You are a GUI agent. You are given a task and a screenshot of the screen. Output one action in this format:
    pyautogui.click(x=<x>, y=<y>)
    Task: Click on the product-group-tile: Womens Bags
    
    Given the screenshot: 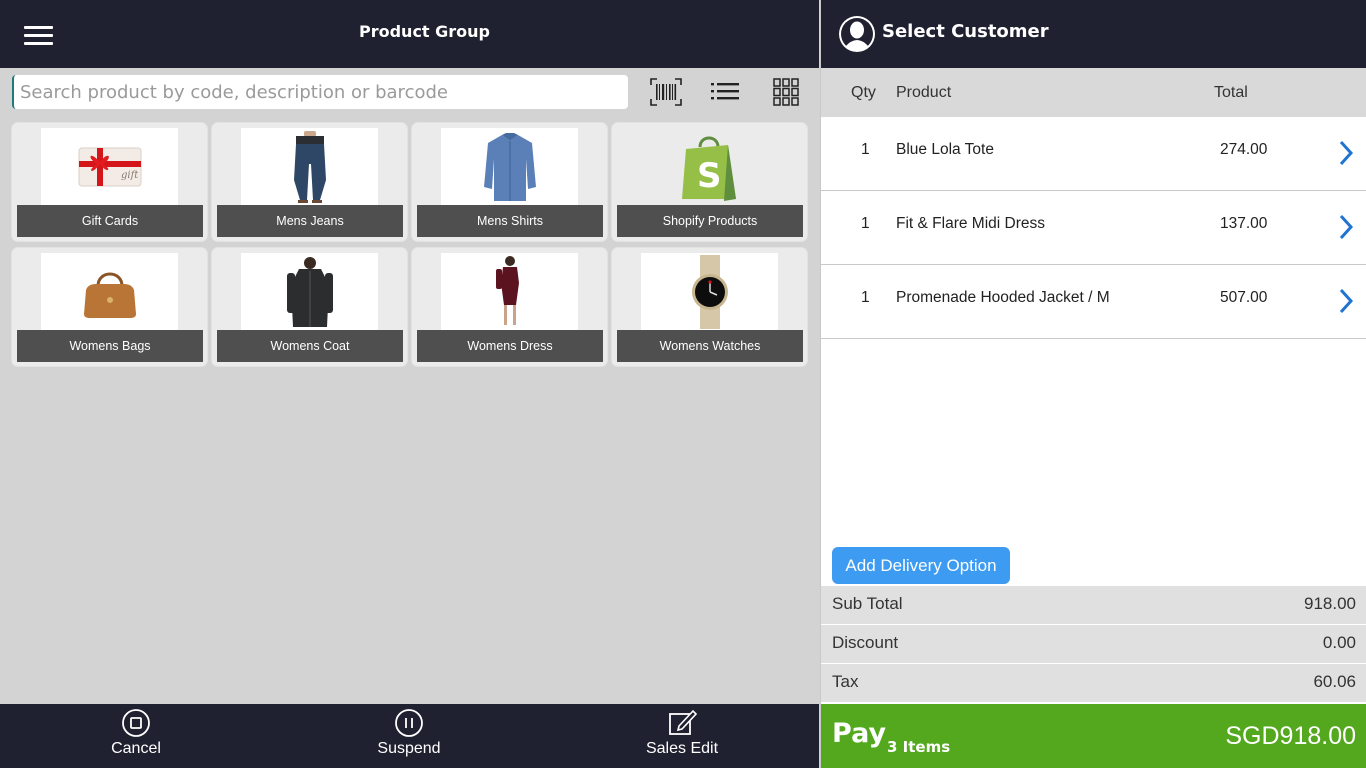 What is the action you would take?
    pyautogui.click(x=109, y=307)
    